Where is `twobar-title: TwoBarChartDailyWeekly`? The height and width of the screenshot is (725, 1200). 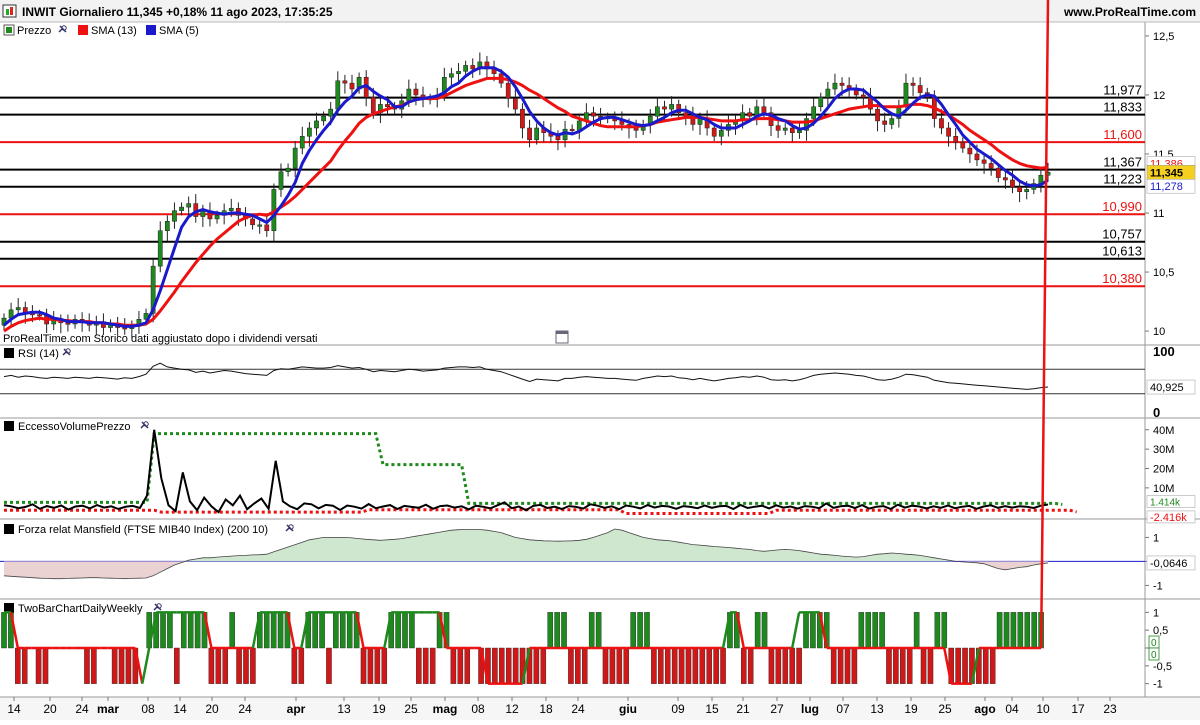 twobar-title: TwoBarChartDailyWeekly is located at coordinates (83, 609).